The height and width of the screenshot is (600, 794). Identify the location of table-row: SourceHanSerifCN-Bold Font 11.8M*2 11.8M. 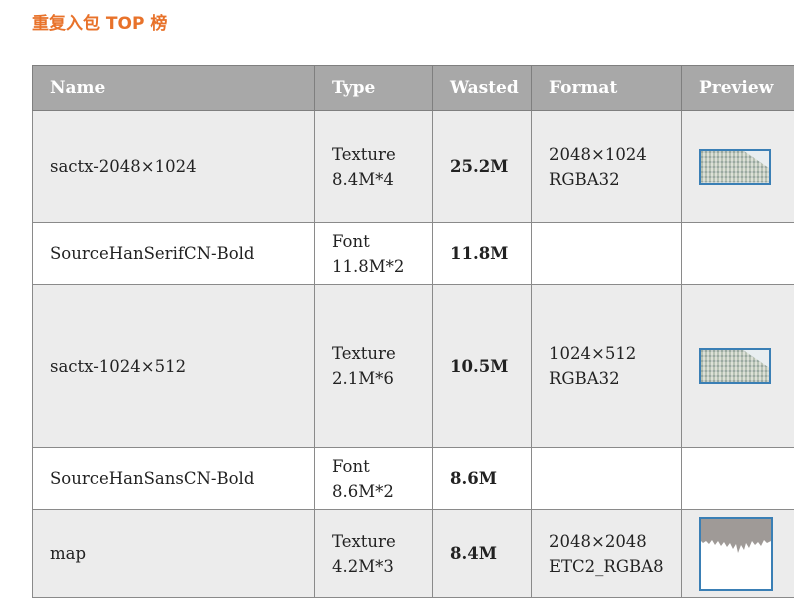
(413, 253).